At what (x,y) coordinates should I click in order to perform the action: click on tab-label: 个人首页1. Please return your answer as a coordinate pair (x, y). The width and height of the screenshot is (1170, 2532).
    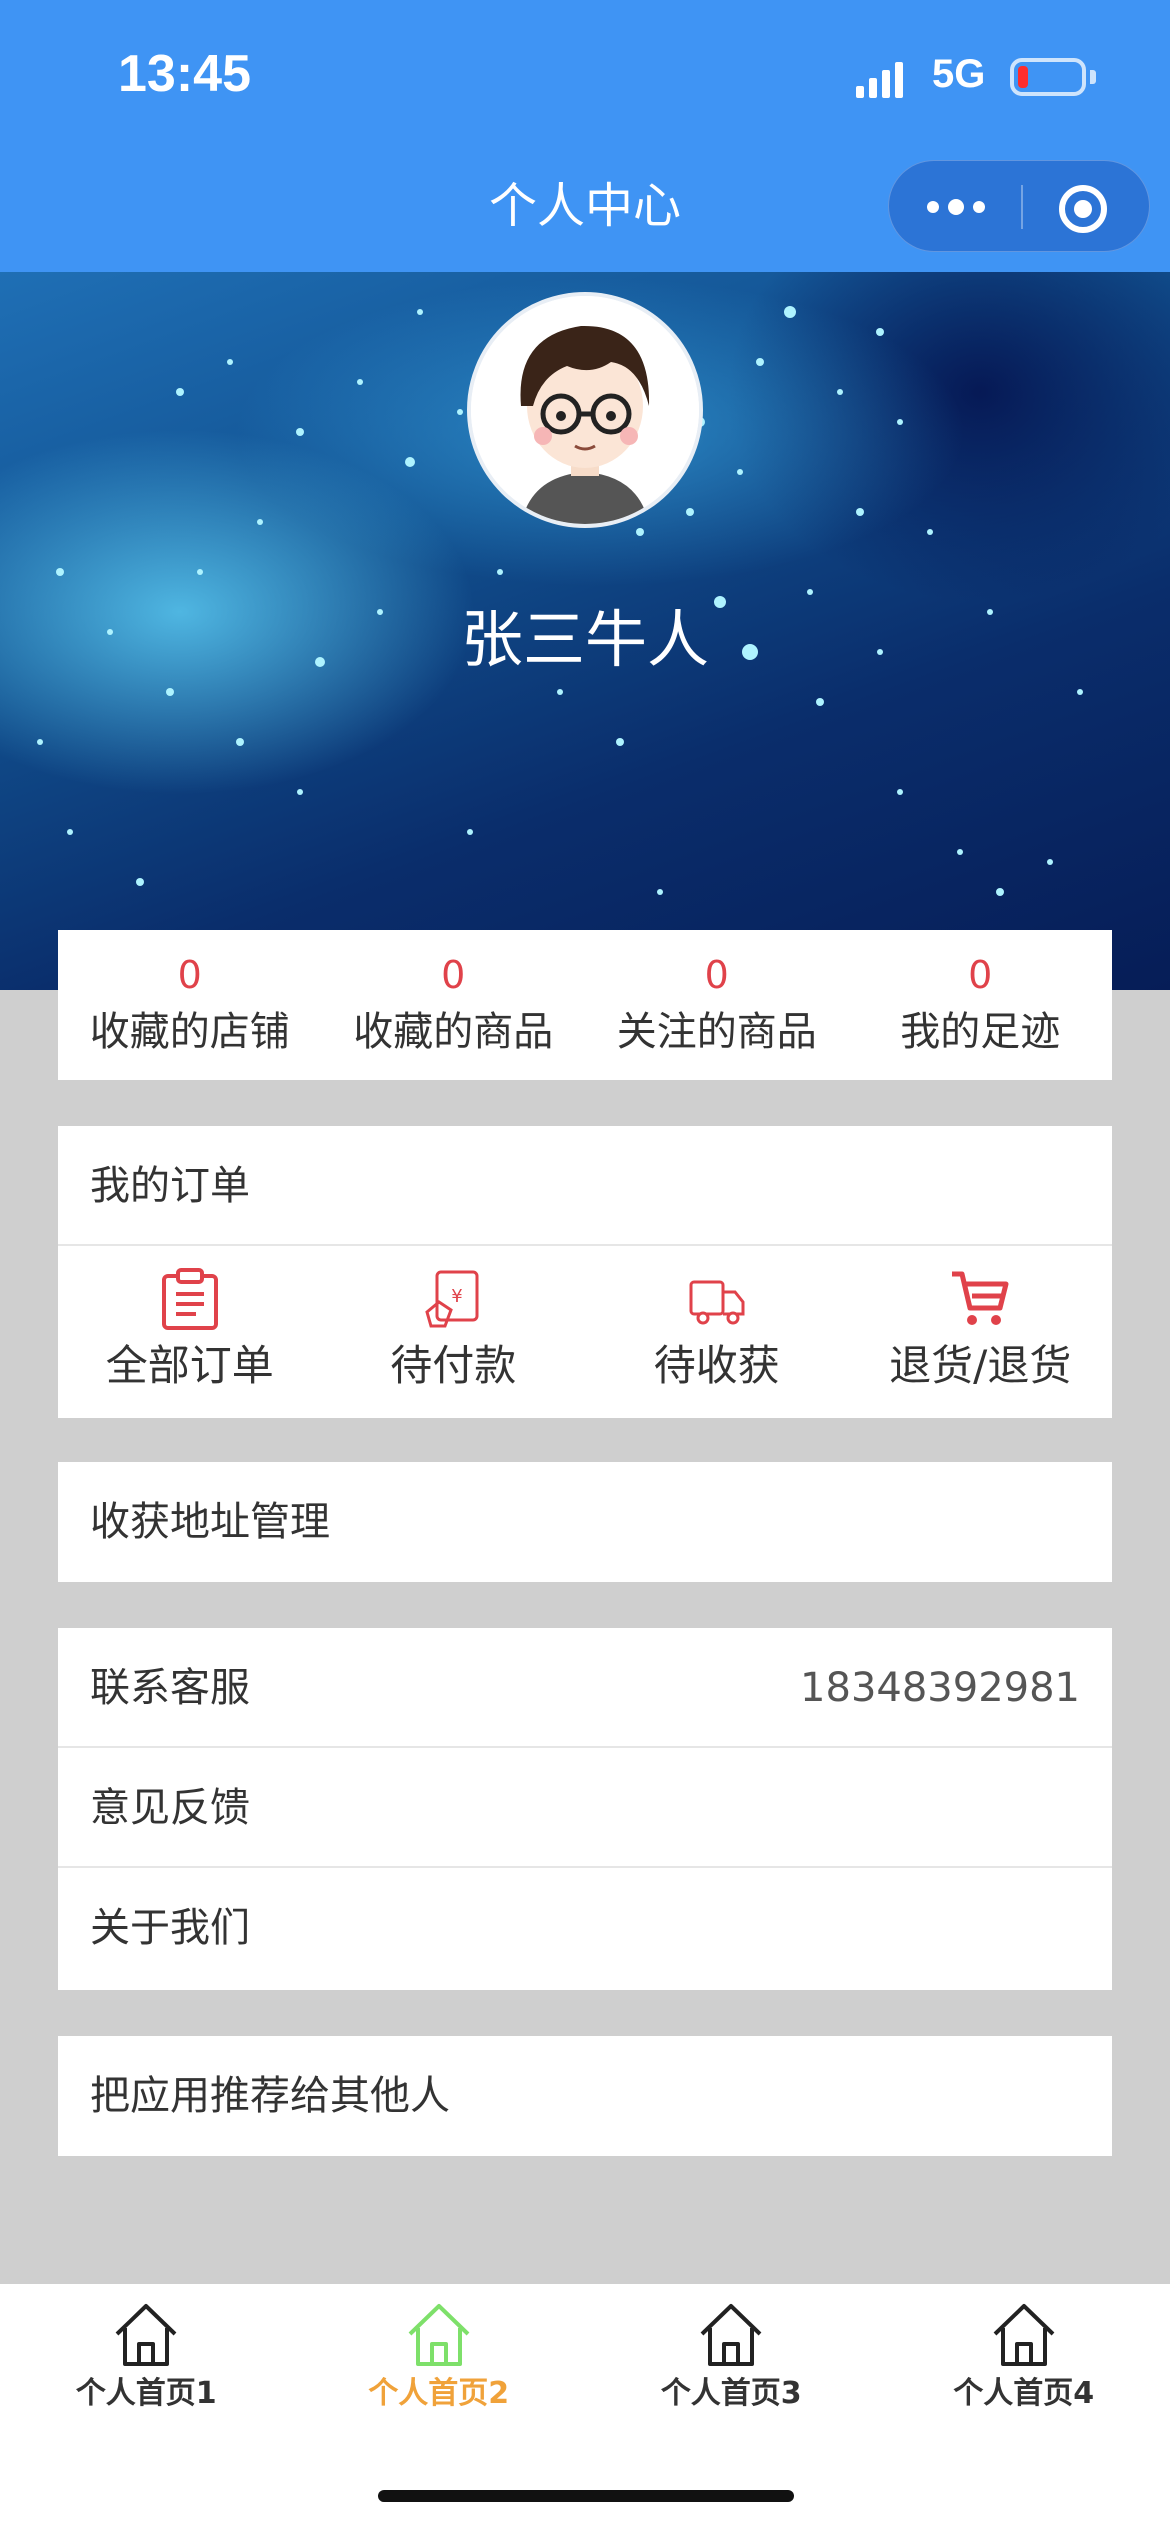
    Looking at the image, I should click on (146, 2393).